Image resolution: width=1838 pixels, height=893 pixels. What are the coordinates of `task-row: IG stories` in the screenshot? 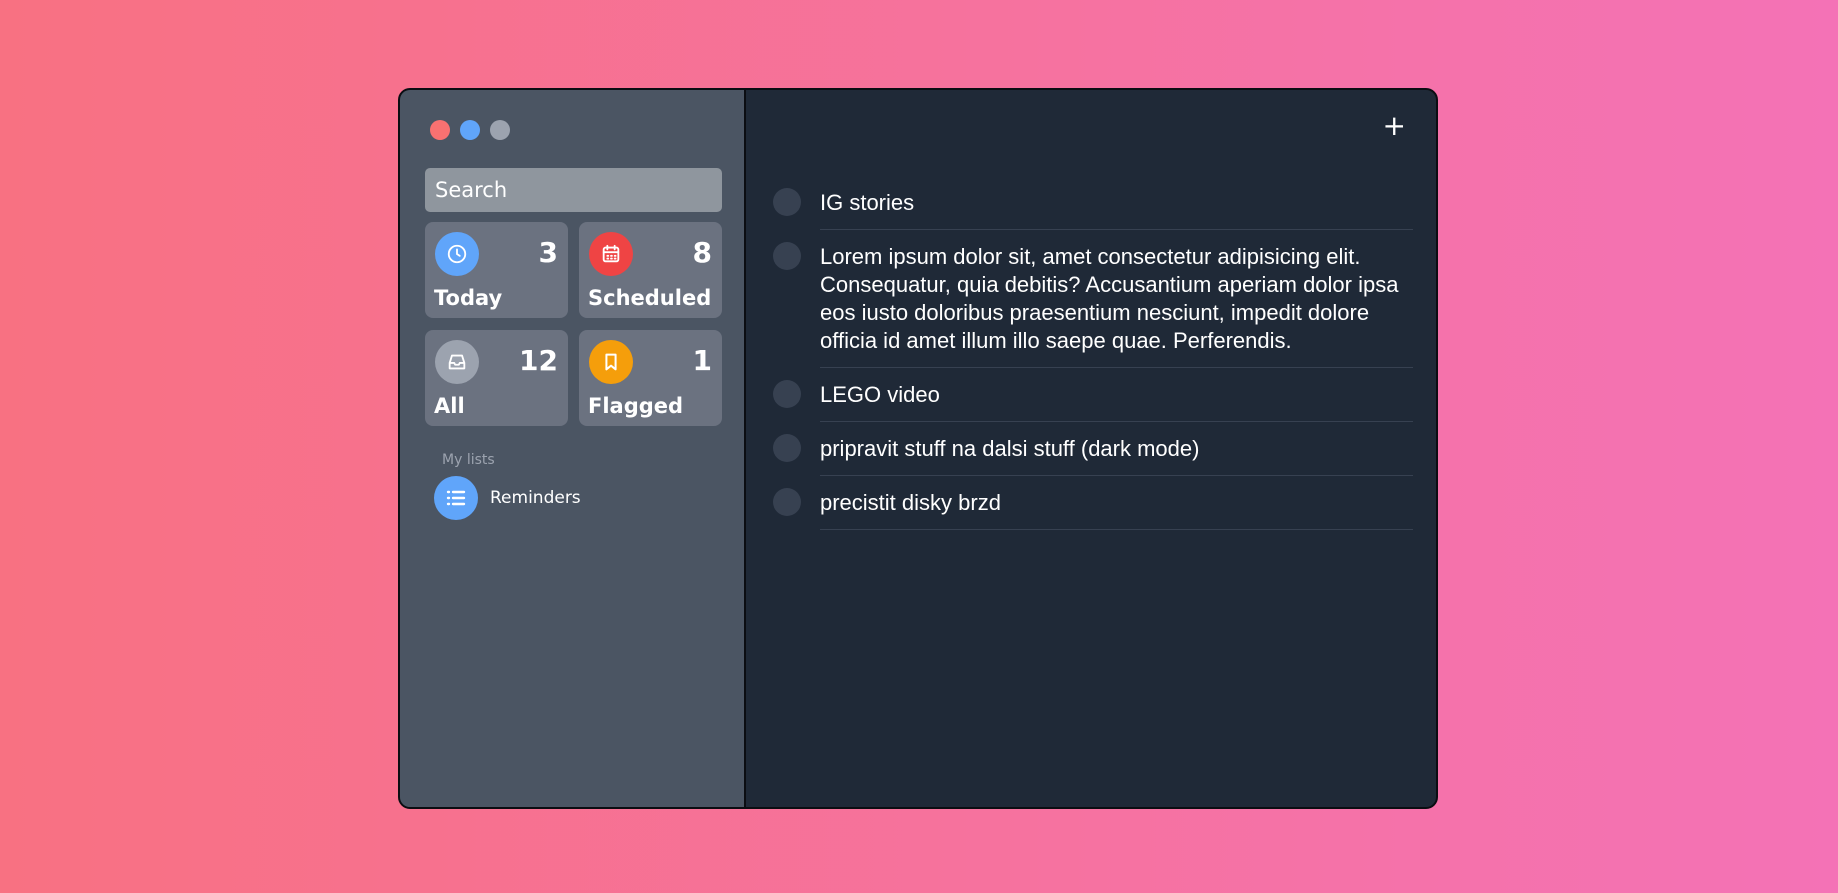 It's located at (1093, 215).